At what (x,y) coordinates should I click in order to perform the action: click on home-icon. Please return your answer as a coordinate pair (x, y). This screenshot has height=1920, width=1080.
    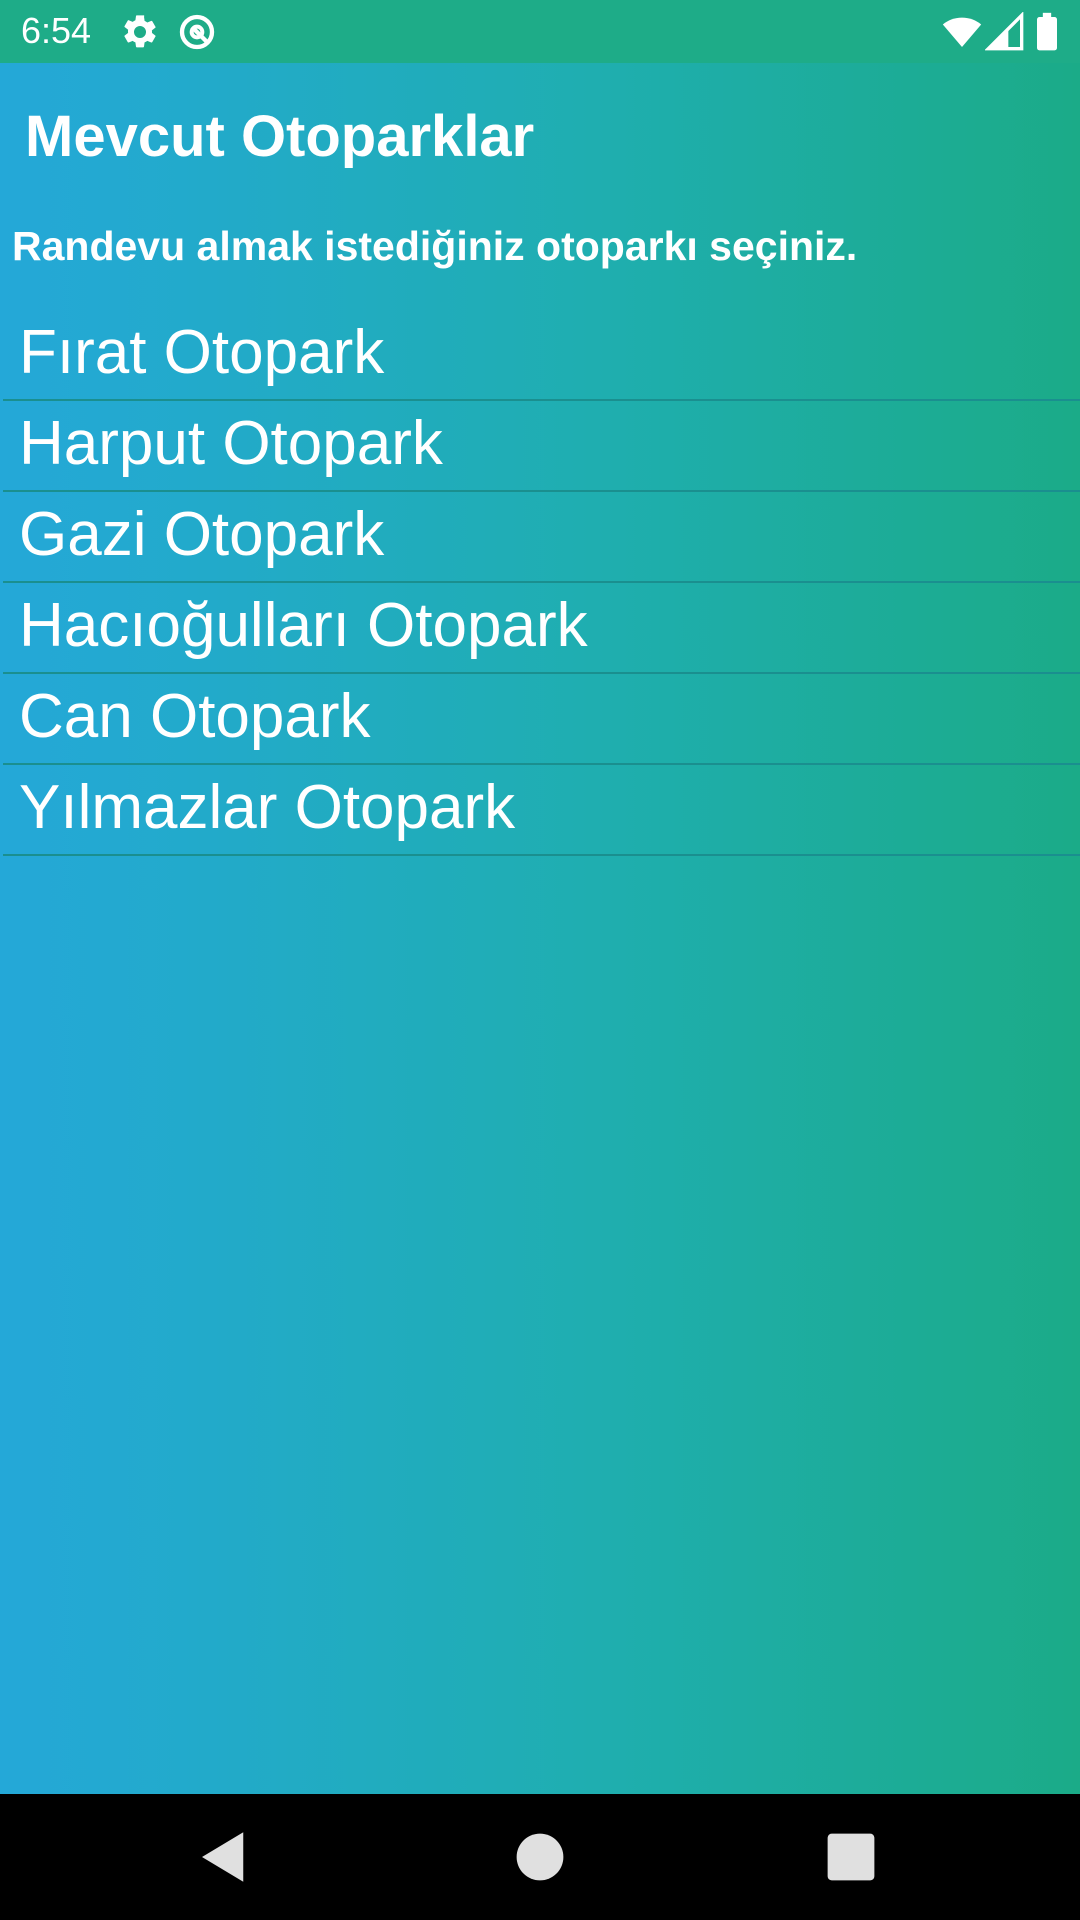
    Looking at the image, I should click on (540, 1857).